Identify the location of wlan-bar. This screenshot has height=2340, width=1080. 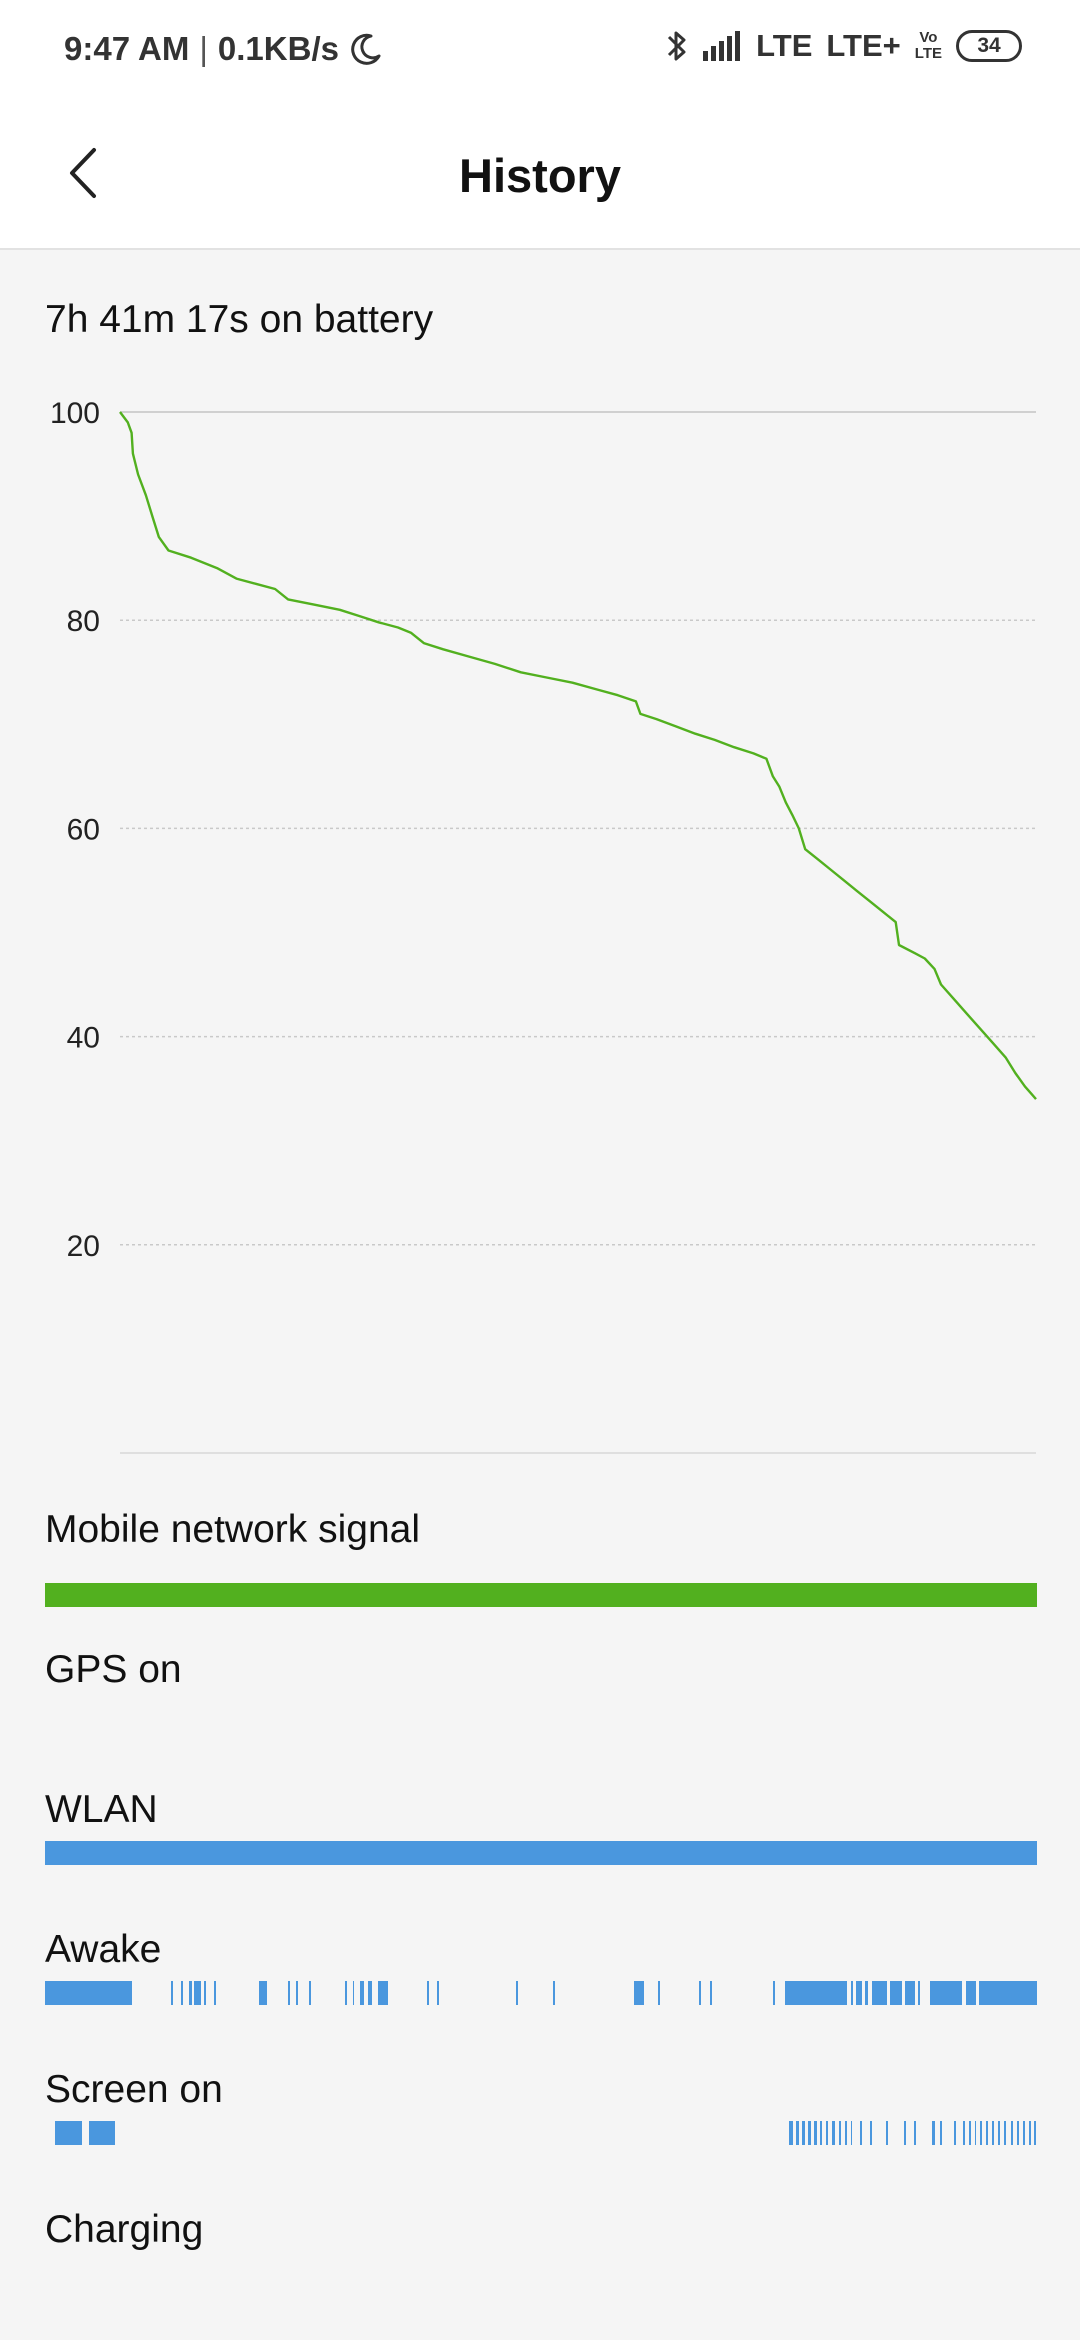
(541, 1853).